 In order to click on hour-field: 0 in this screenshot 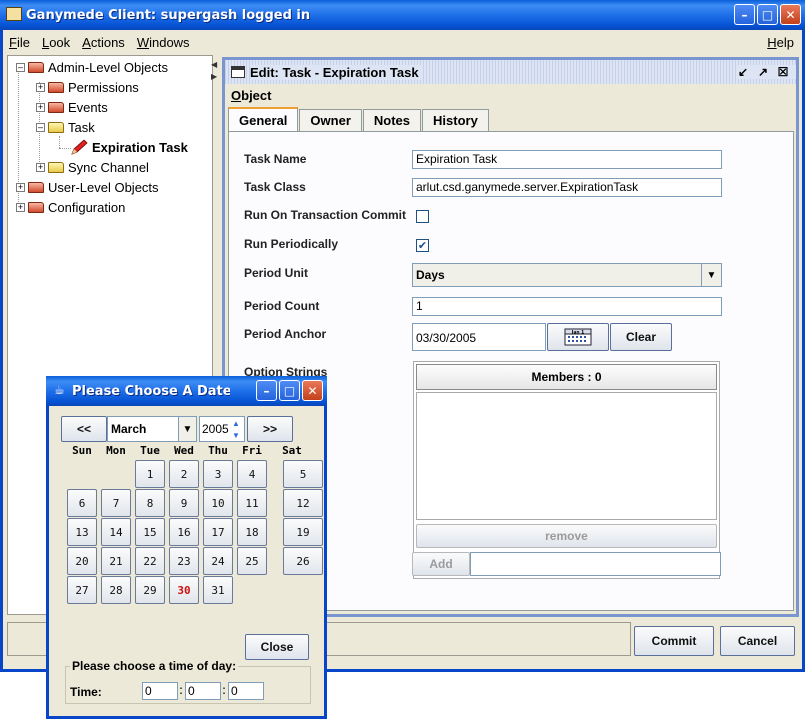, I will do `click(160, 691)`.